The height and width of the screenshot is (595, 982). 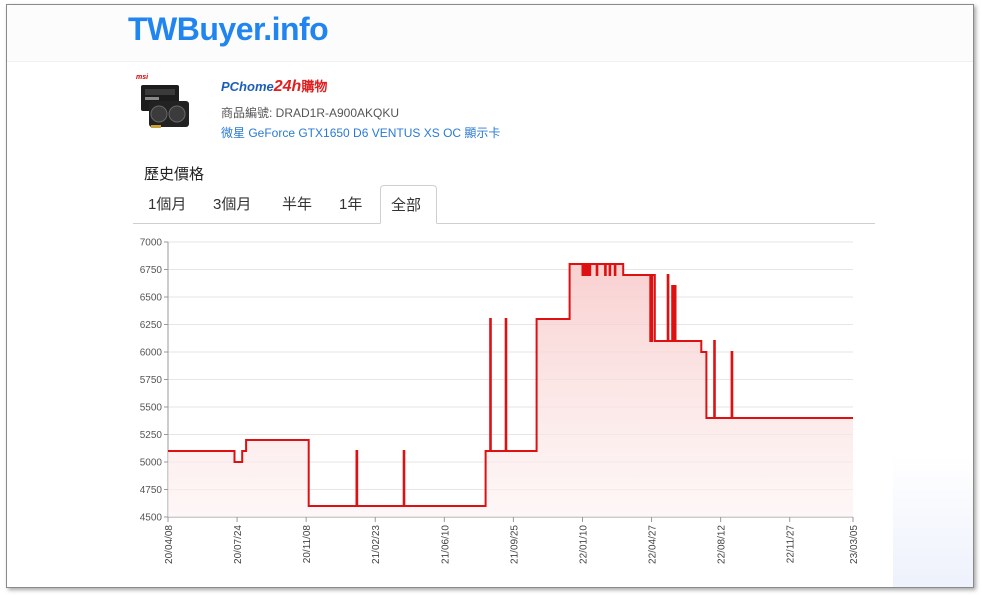 What do you see at coordinates (791, 544) in the screenshot?
I see `x-tick-label: 22/11/27` at bounding box center [791, 544].